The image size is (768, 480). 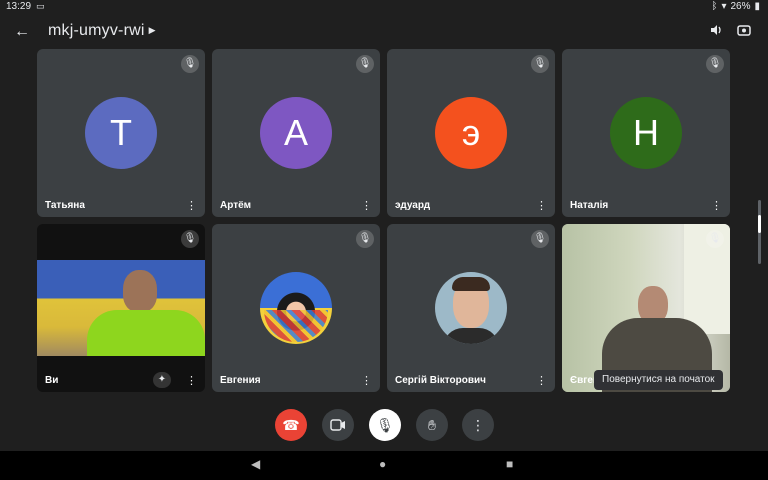 I want to click on system-nav-bar: ◀ ● ■, so click(x=384, y=465).